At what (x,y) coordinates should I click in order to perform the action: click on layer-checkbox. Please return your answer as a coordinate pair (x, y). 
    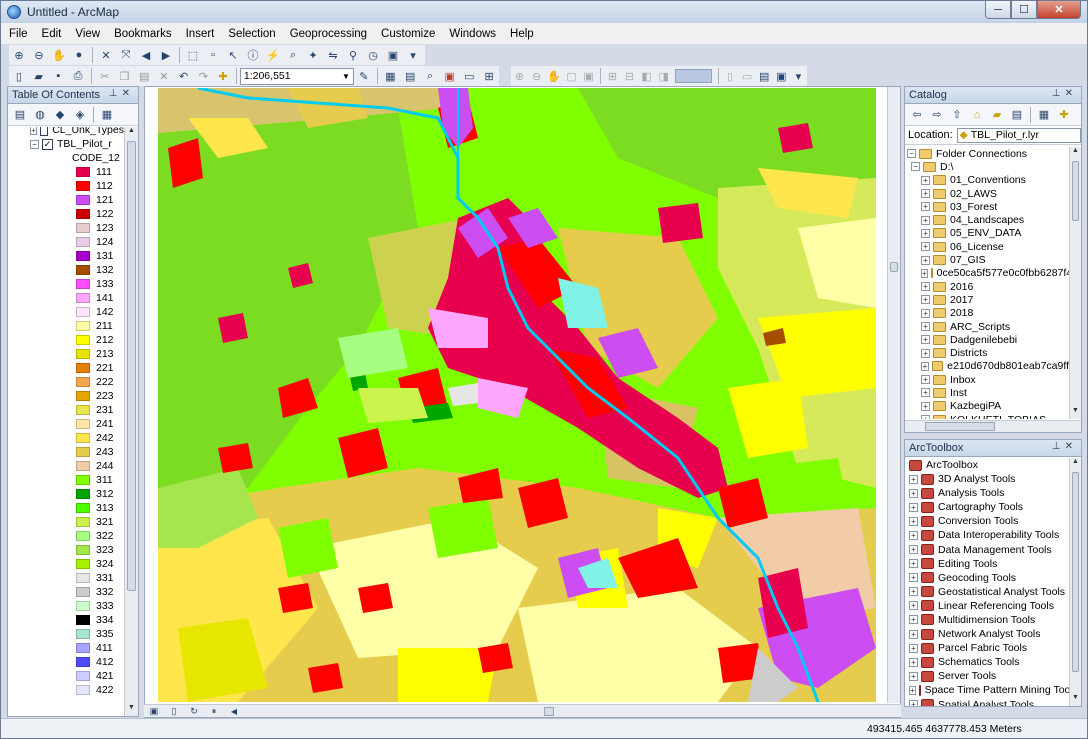
    Looking at the image, I should click on (44, 131).